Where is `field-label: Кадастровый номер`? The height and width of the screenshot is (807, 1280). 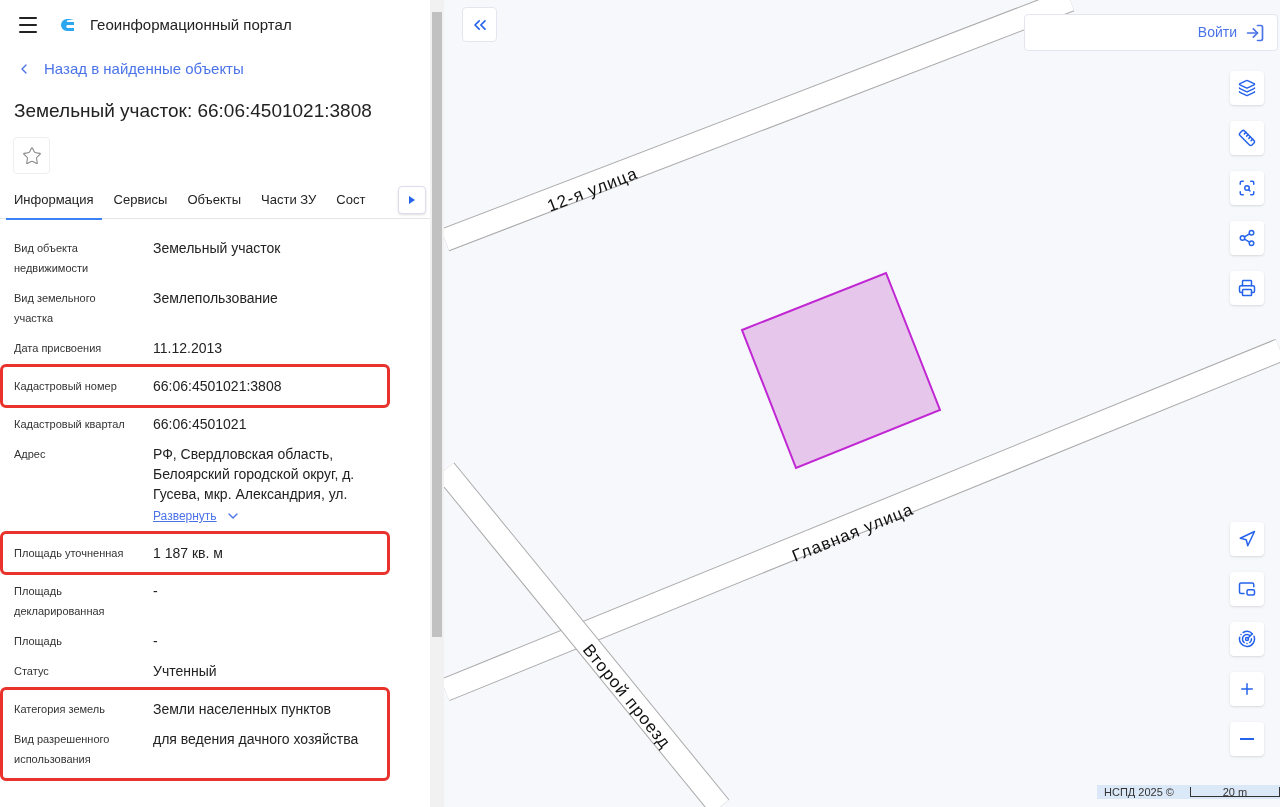 field-label: Кадастровый номер is located at coordinates (66, 386).